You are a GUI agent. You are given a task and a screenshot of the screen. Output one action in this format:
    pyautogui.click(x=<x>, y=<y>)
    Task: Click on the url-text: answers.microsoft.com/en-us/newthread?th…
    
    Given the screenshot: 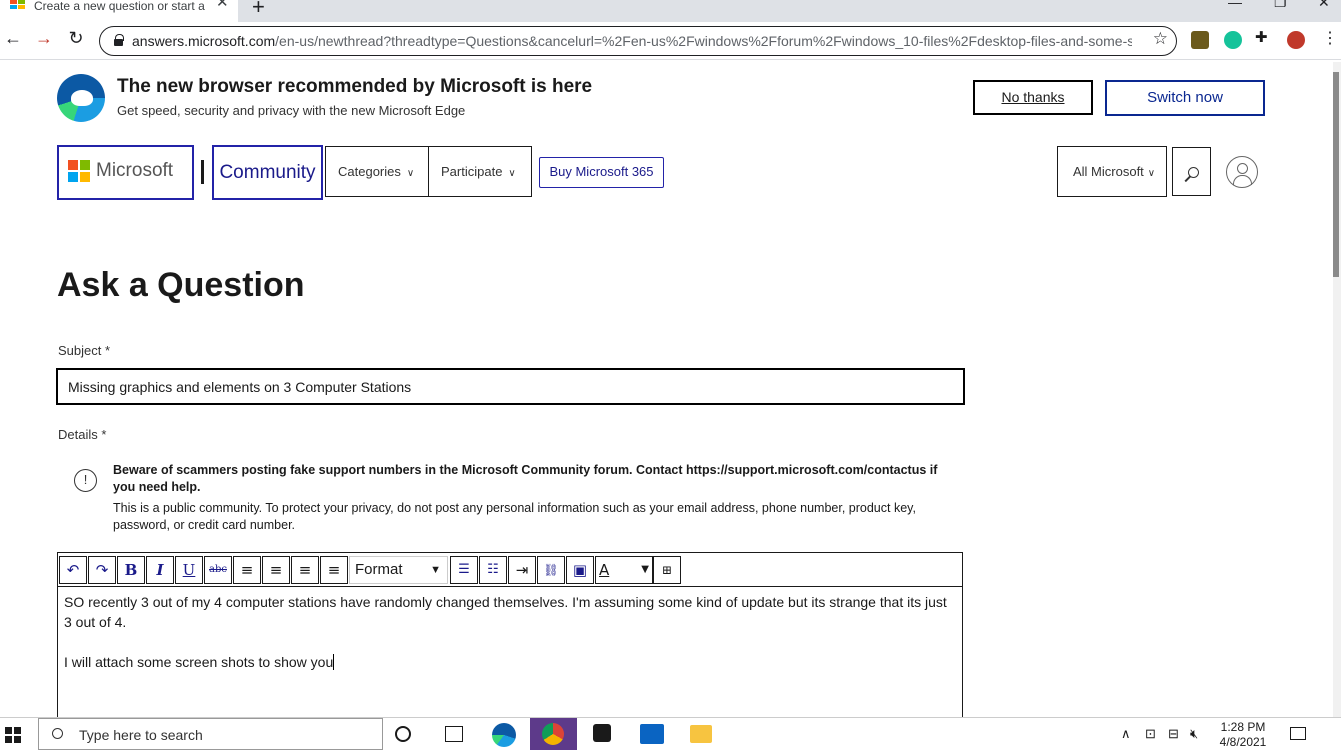 What is the action you would take?
    pyautogui.click(x=632, y=41)
    